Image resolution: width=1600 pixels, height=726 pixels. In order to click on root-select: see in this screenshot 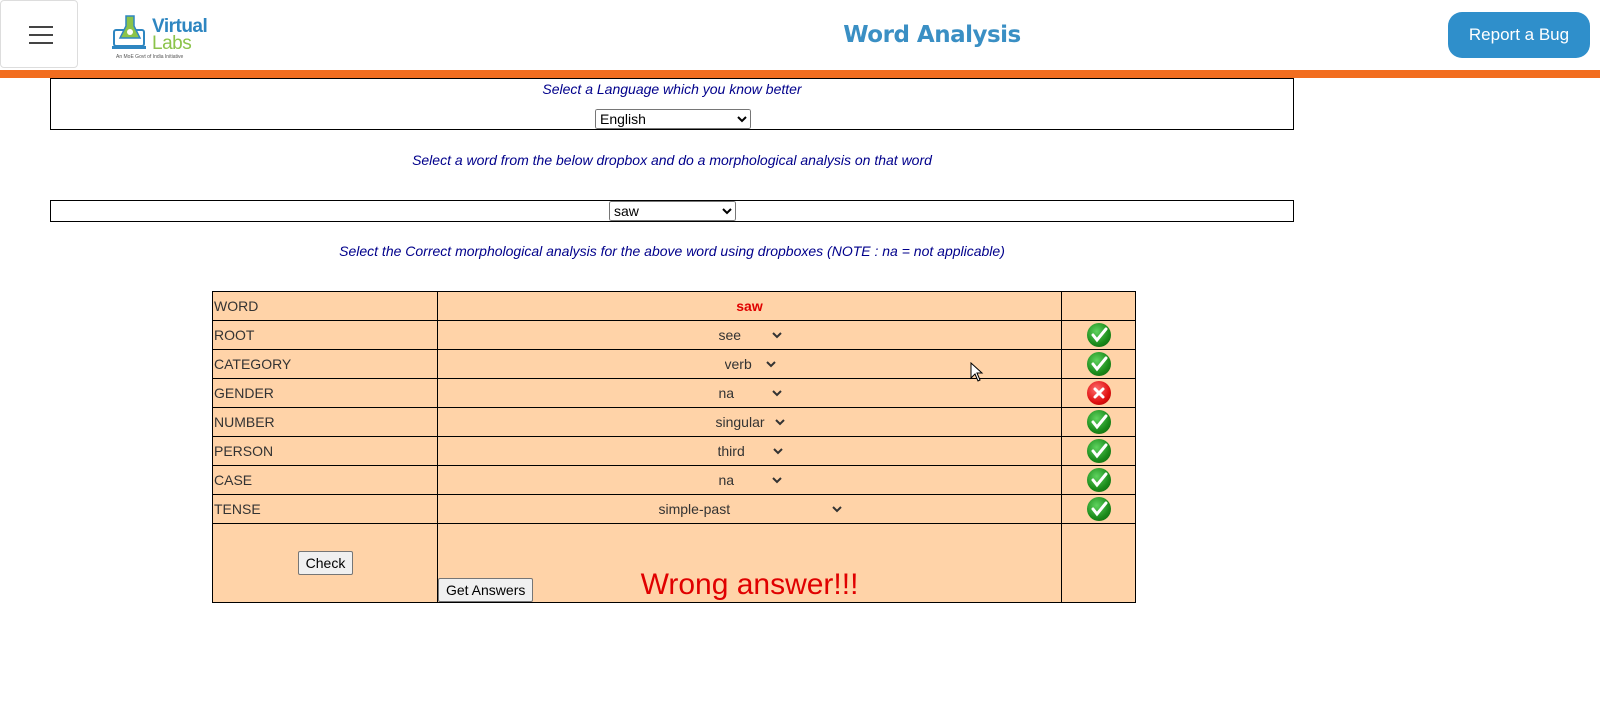, I will do `click(749, 335)`.